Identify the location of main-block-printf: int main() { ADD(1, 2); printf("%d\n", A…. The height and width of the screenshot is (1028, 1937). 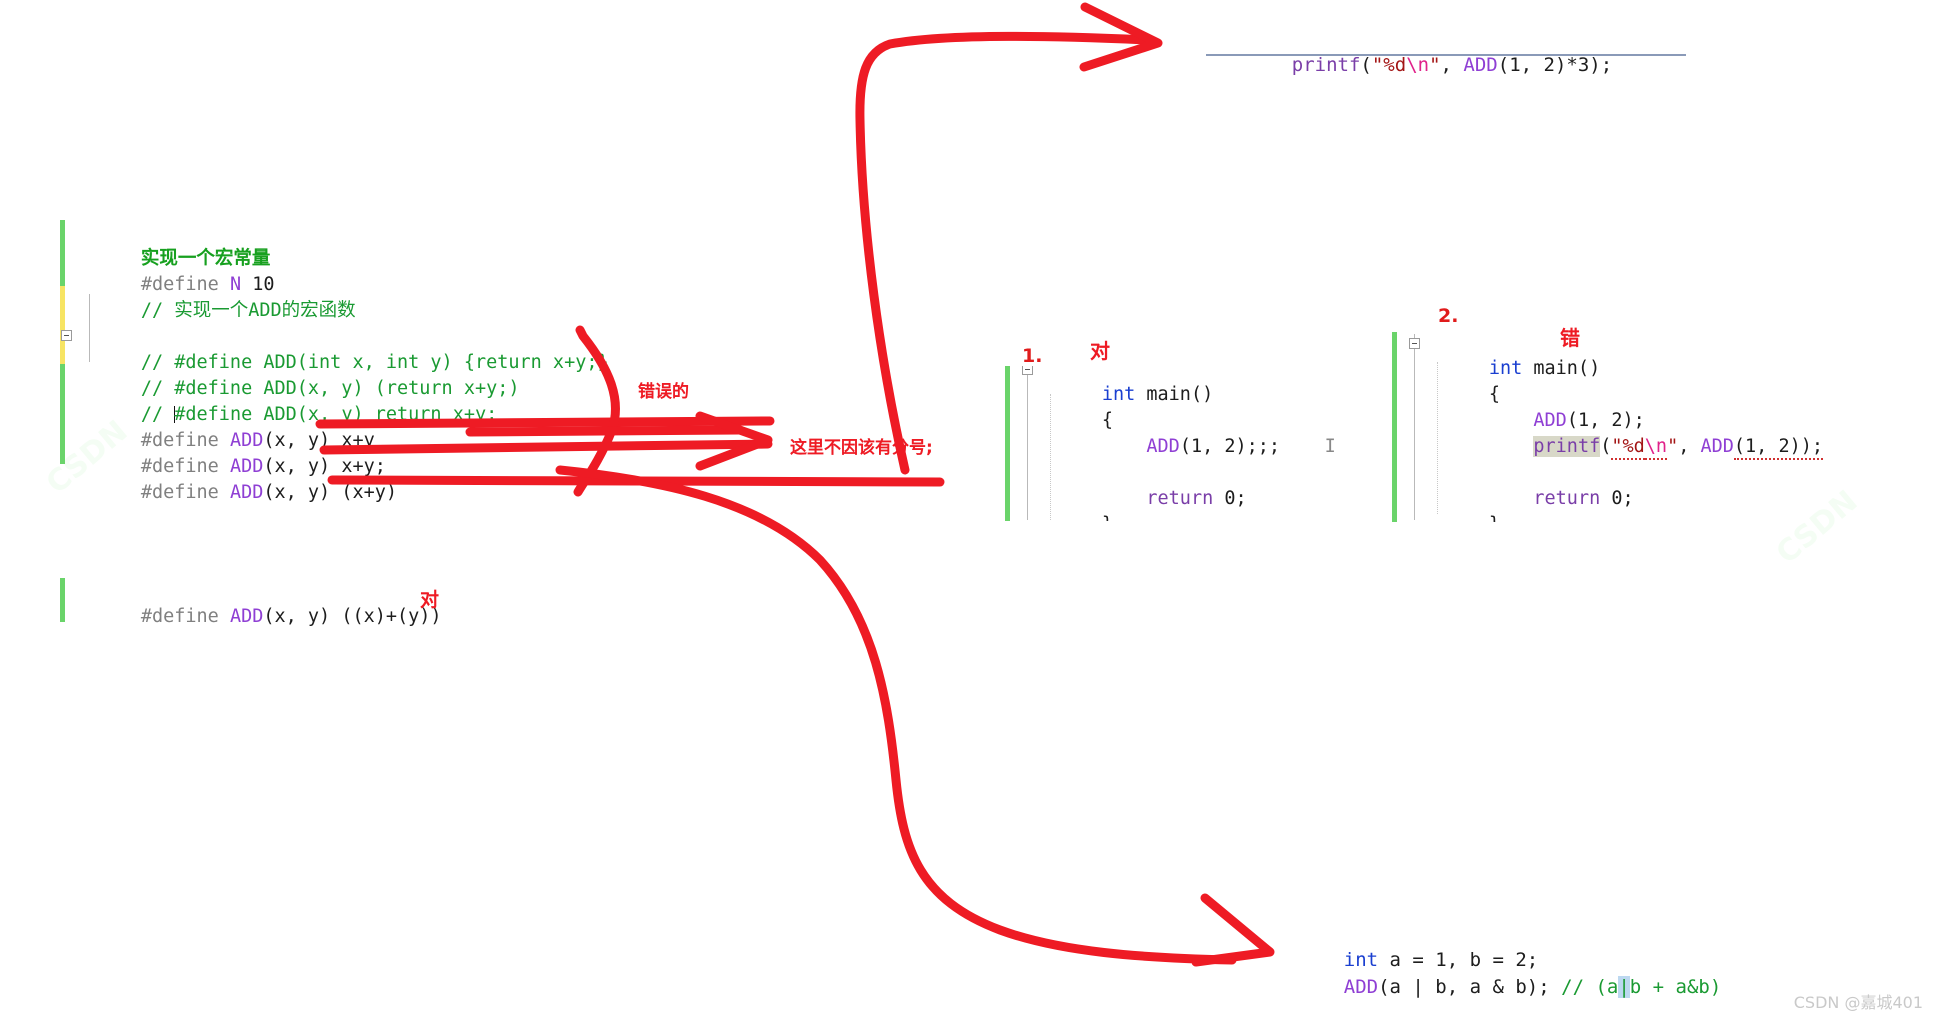
(1627, 427).